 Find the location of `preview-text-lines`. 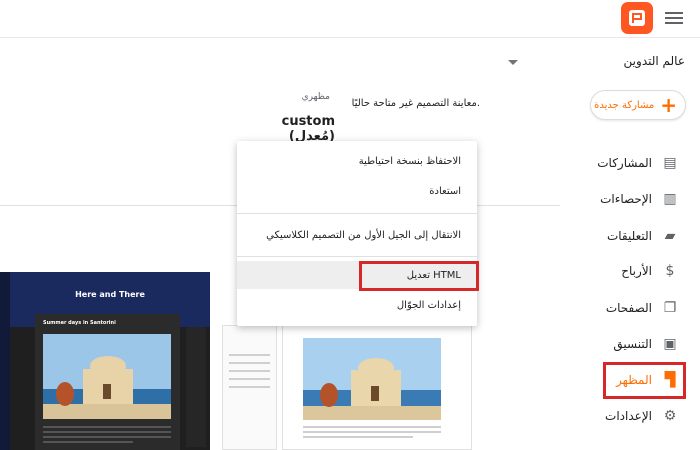

preview-text-lines is located at coordinates (107, 436).